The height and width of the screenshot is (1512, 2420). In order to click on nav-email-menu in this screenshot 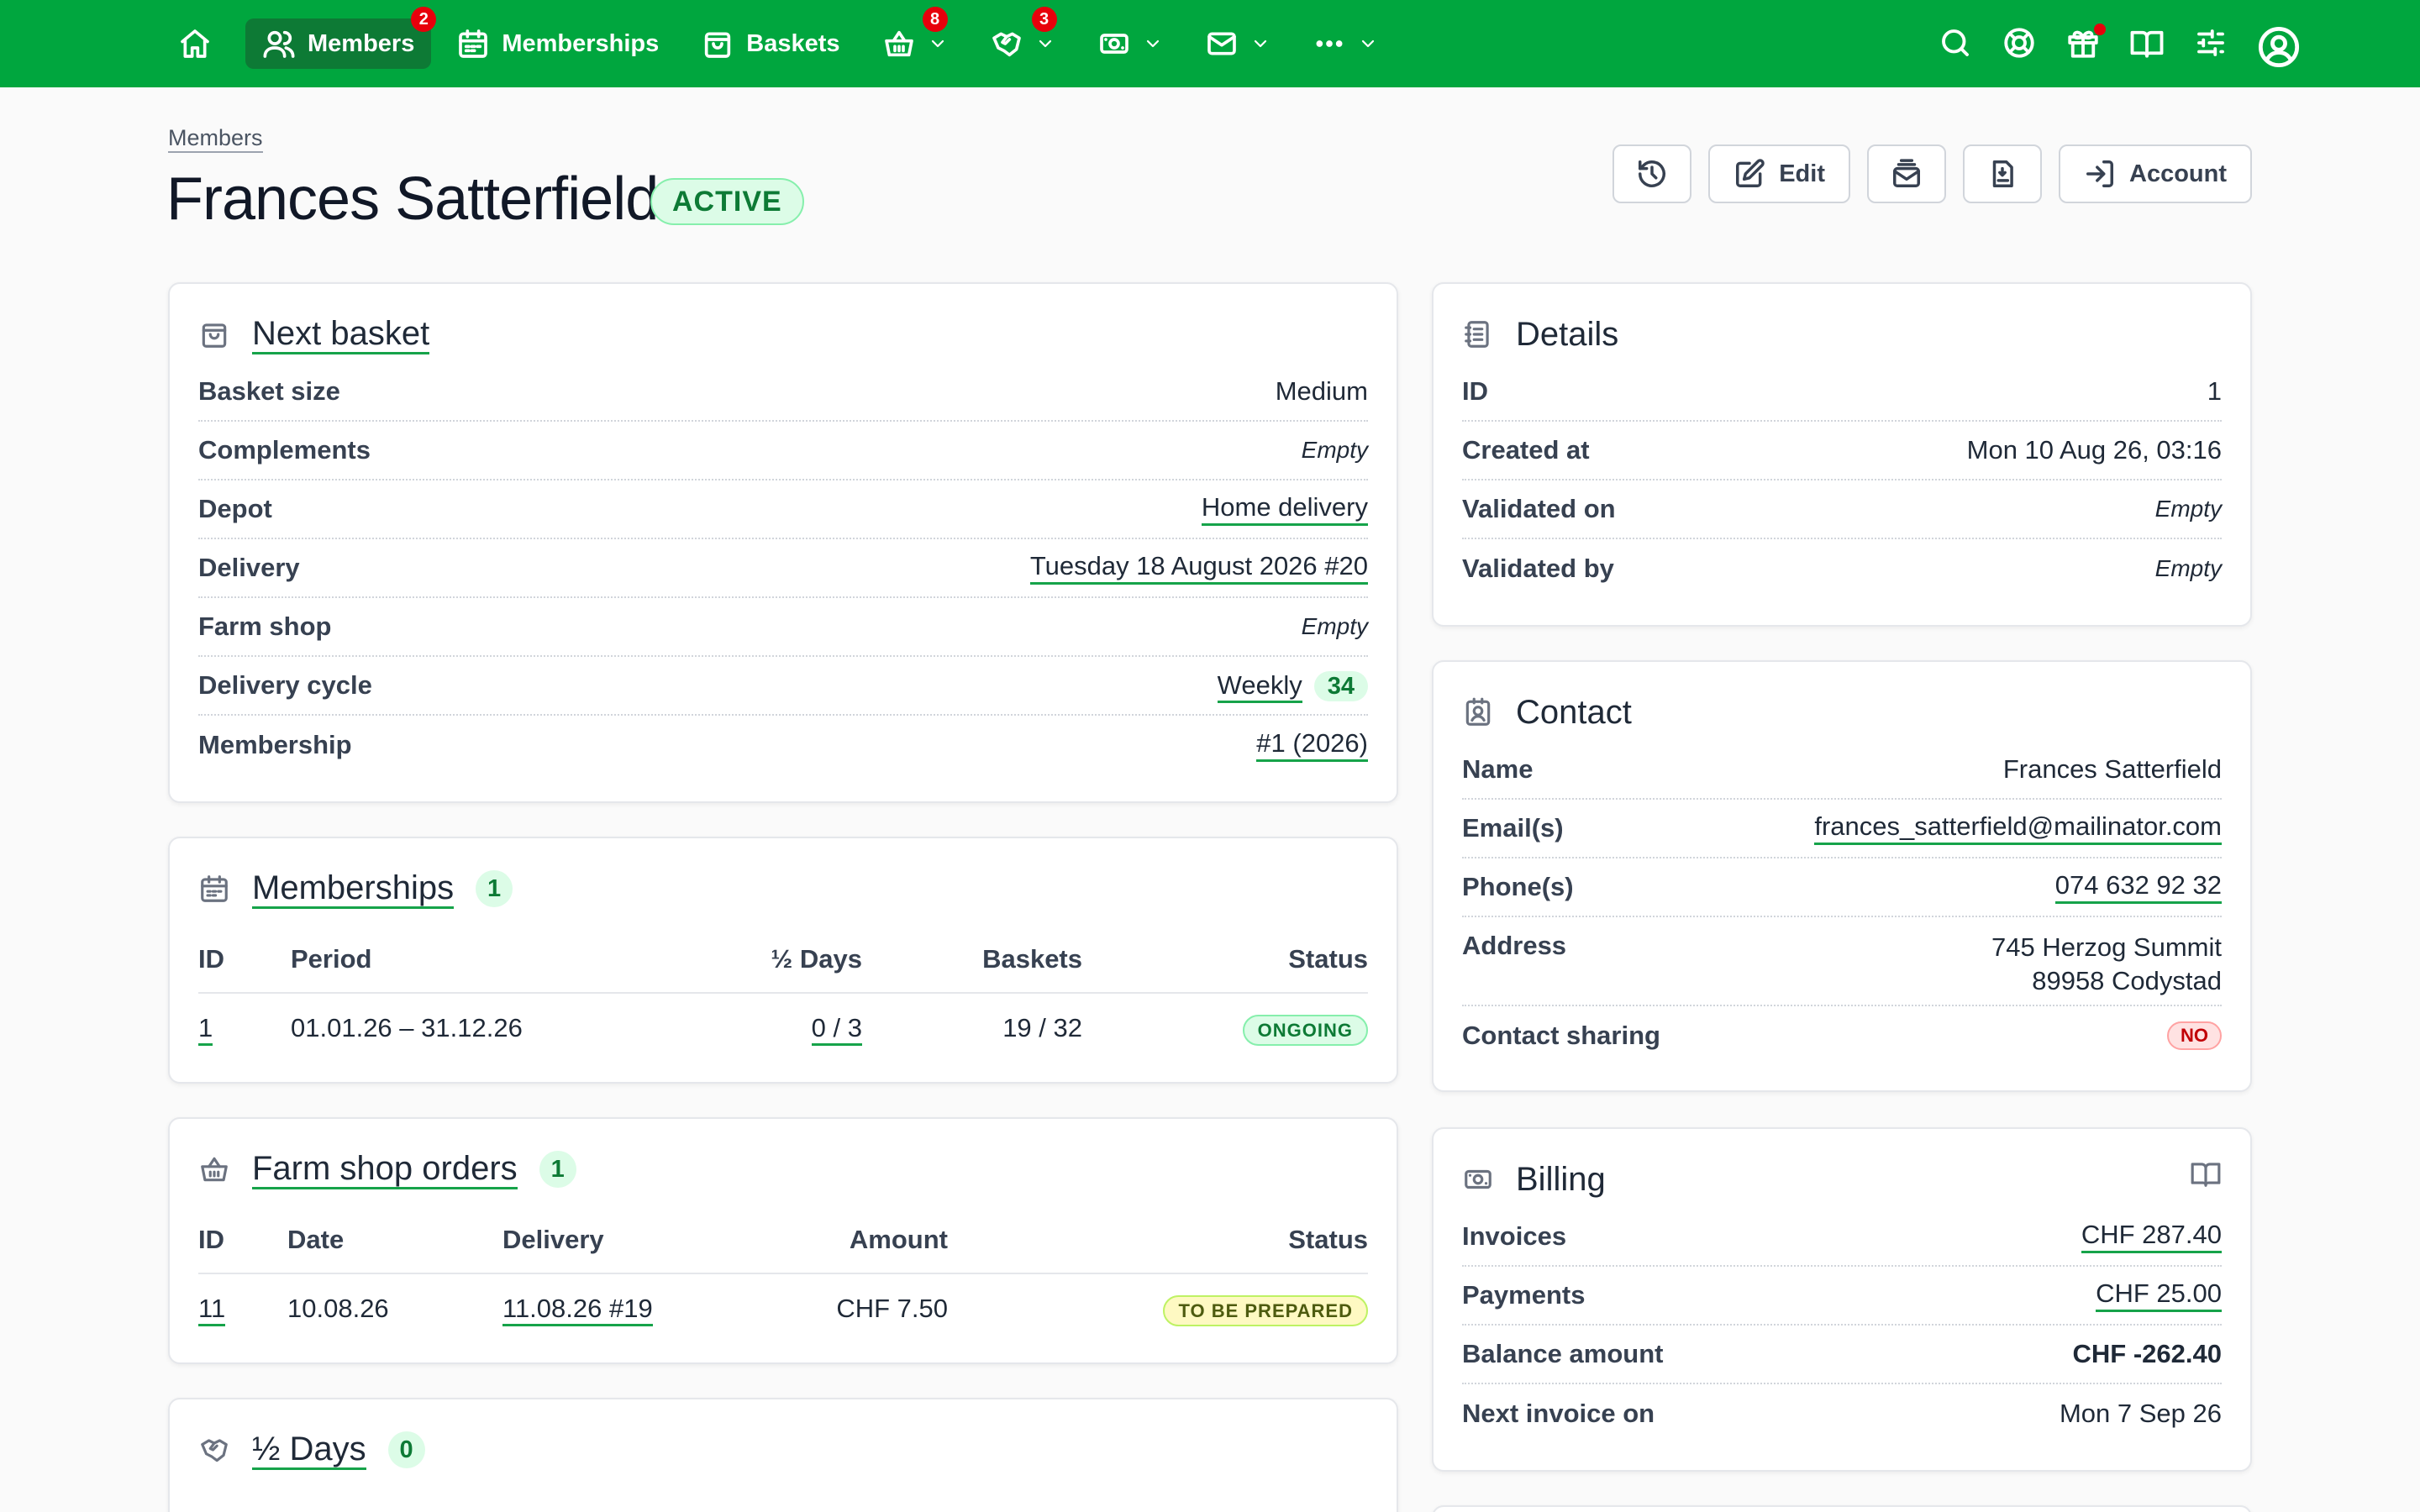, I will do `click(1237, 43)`.